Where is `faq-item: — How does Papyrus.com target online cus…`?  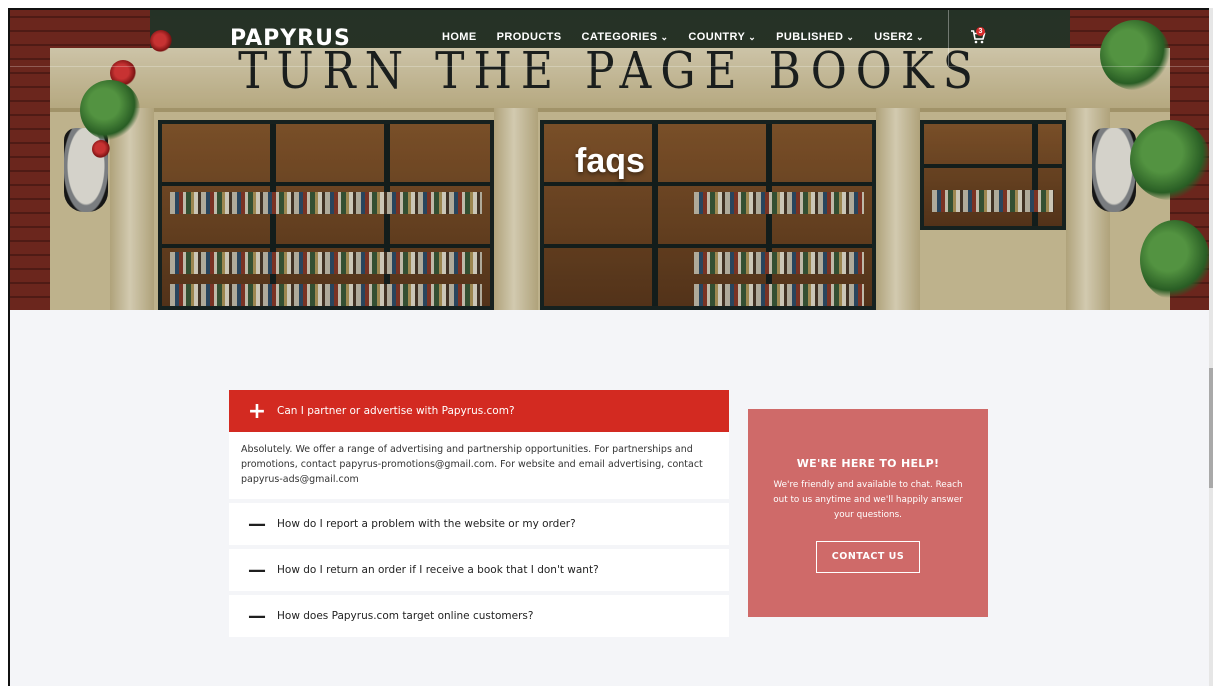
faq-item: — How does Papyrus.com target online cus… is located at coordinates (479, 616).